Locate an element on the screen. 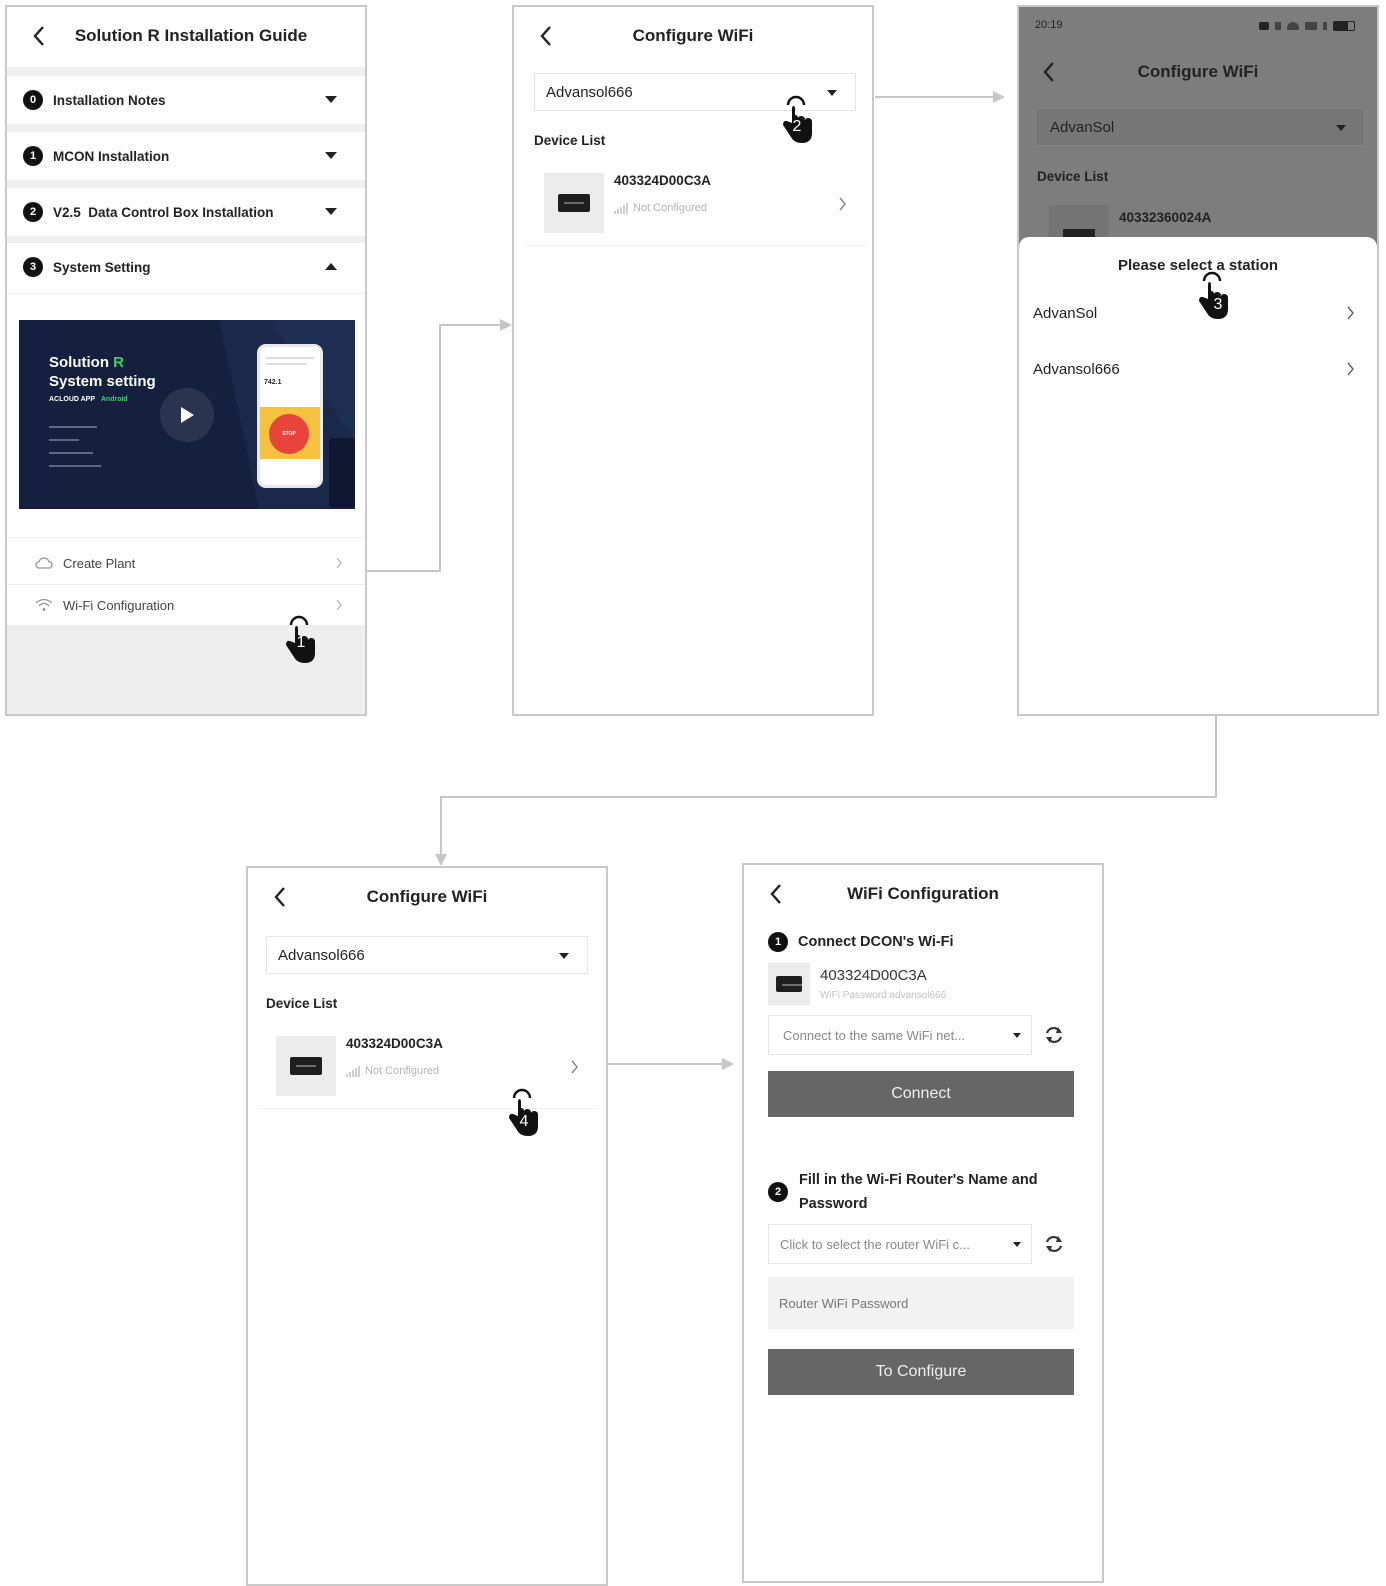 The image size is (1386, 1586). menu-label: Create Plant is located at coordinates (99, 563).